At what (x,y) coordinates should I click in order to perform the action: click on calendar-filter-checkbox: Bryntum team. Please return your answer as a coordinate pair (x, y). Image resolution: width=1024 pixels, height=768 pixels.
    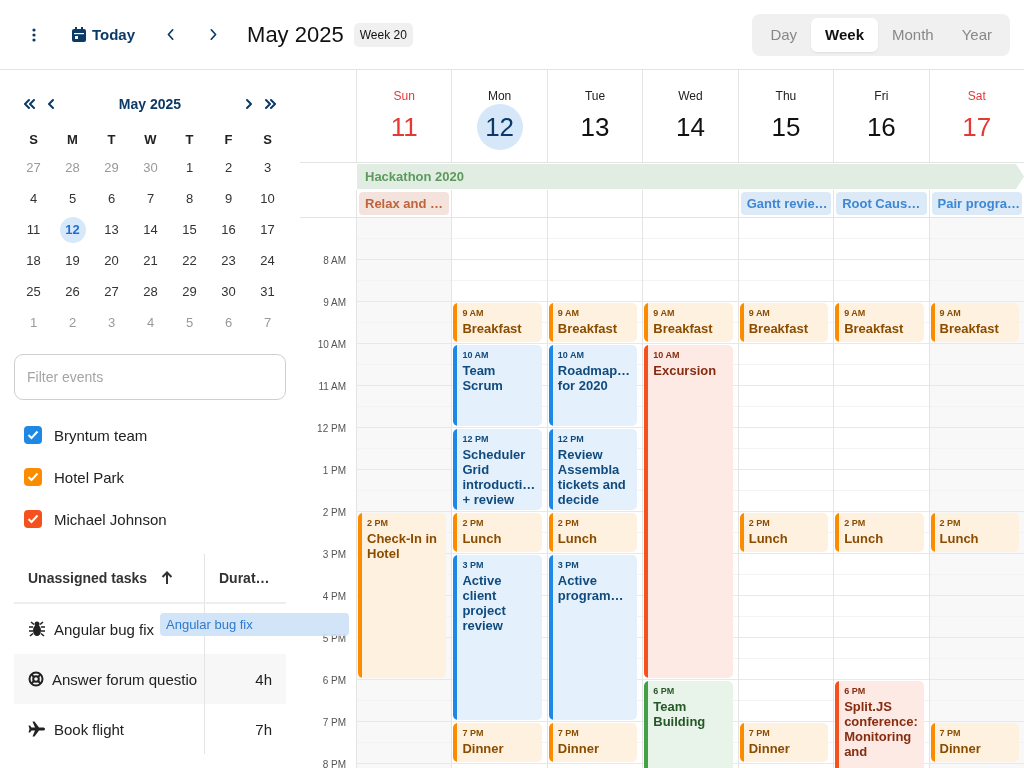
    Looking at the image, I should click on (84, 435).